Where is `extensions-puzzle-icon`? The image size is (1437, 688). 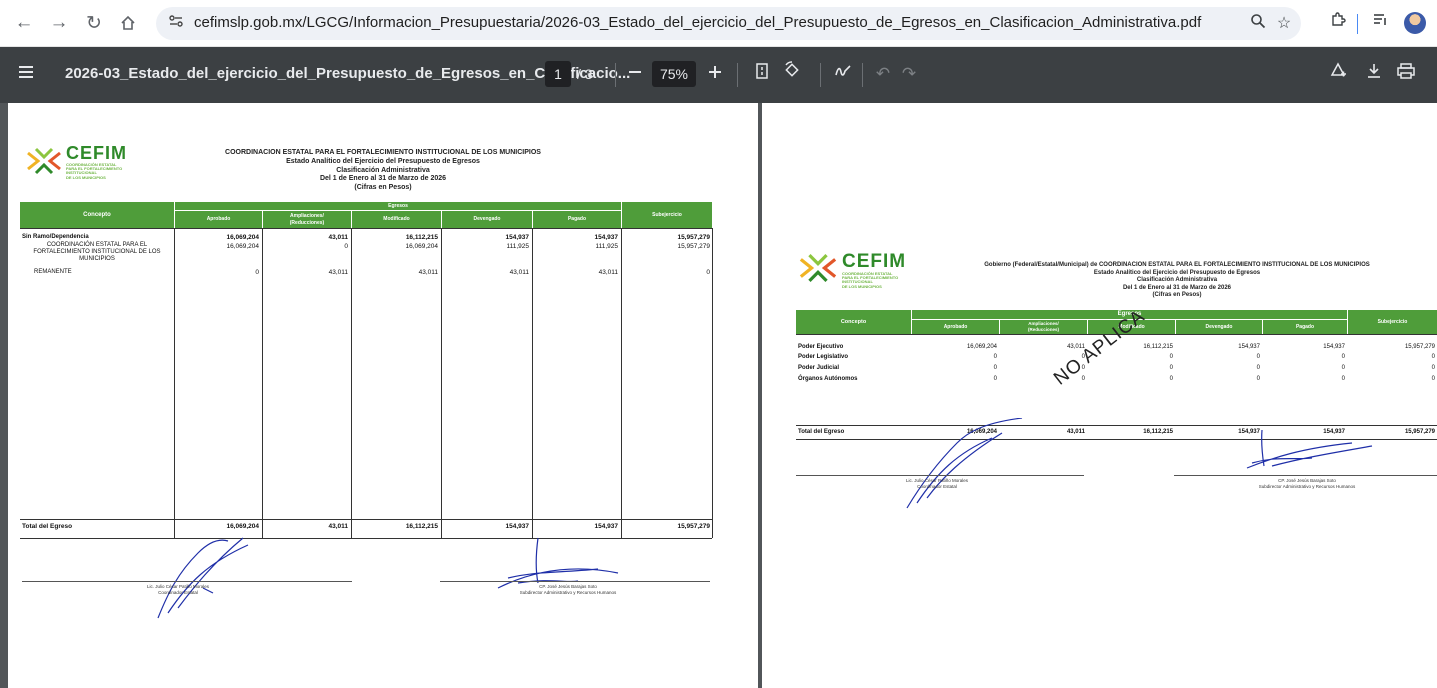
extensions-puzzle-icon is located at coordinates (1338, 23).